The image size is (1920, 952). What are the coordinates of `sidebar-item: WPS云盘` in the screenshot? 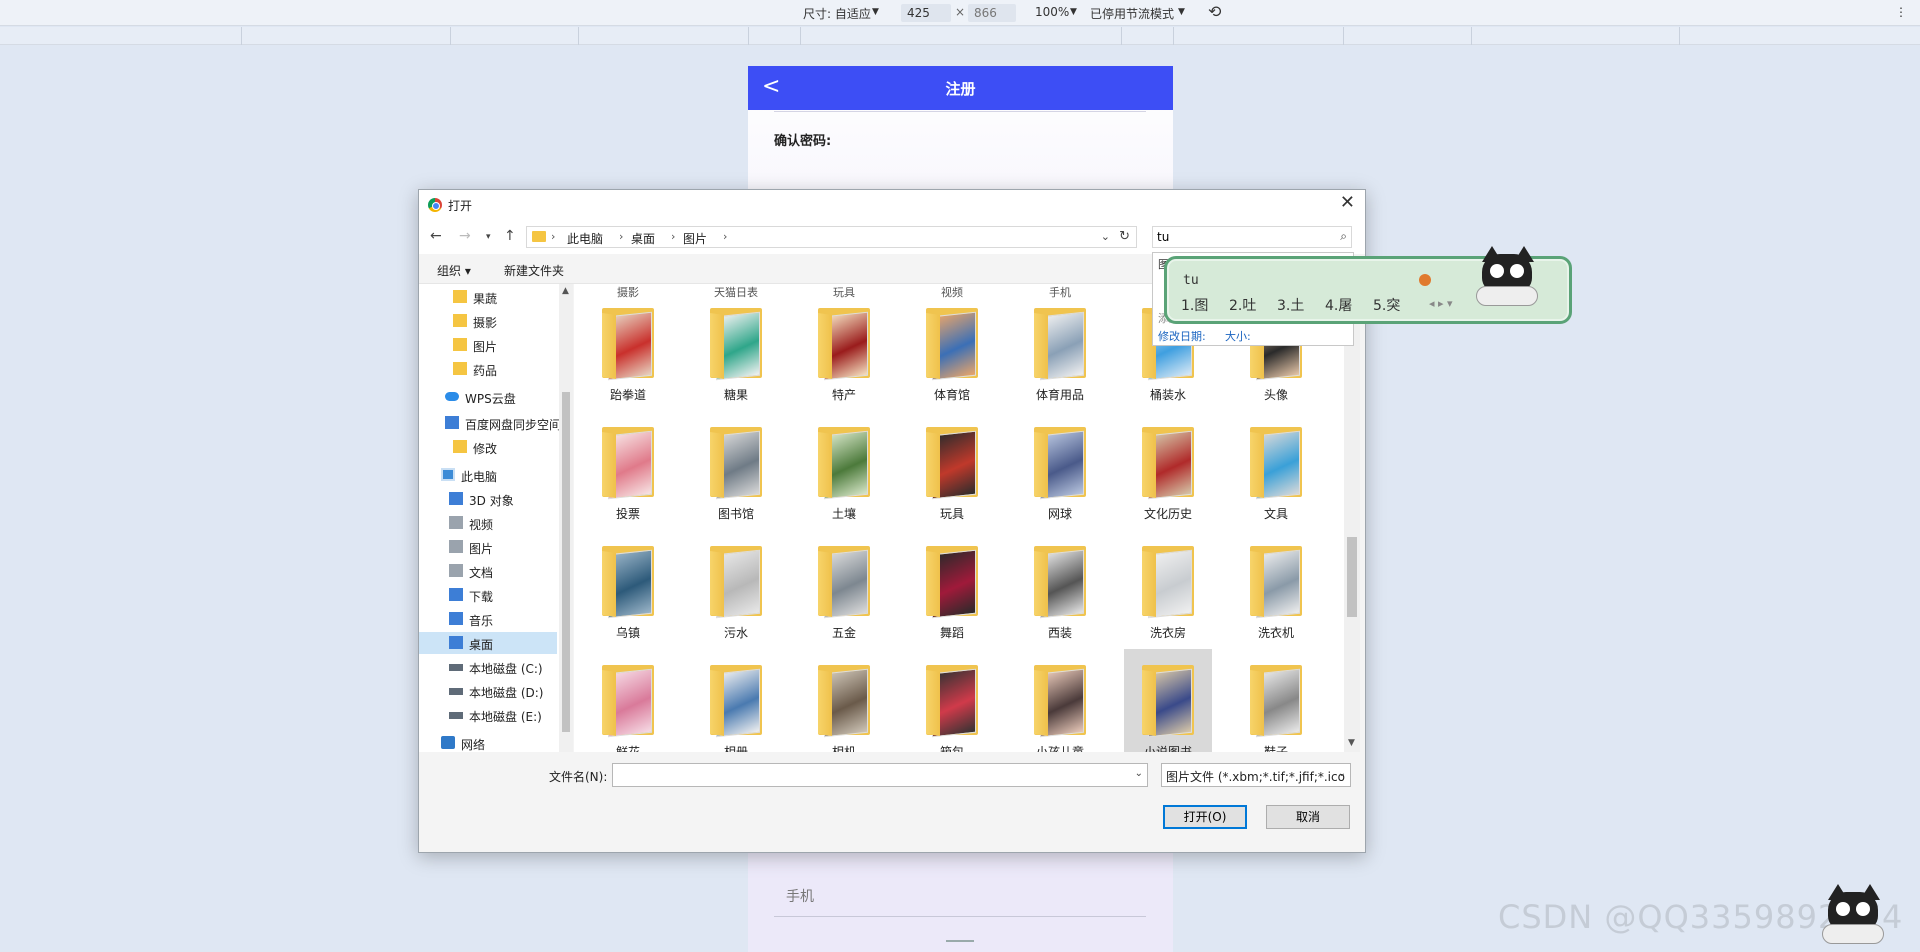 It's located at (488, 397).